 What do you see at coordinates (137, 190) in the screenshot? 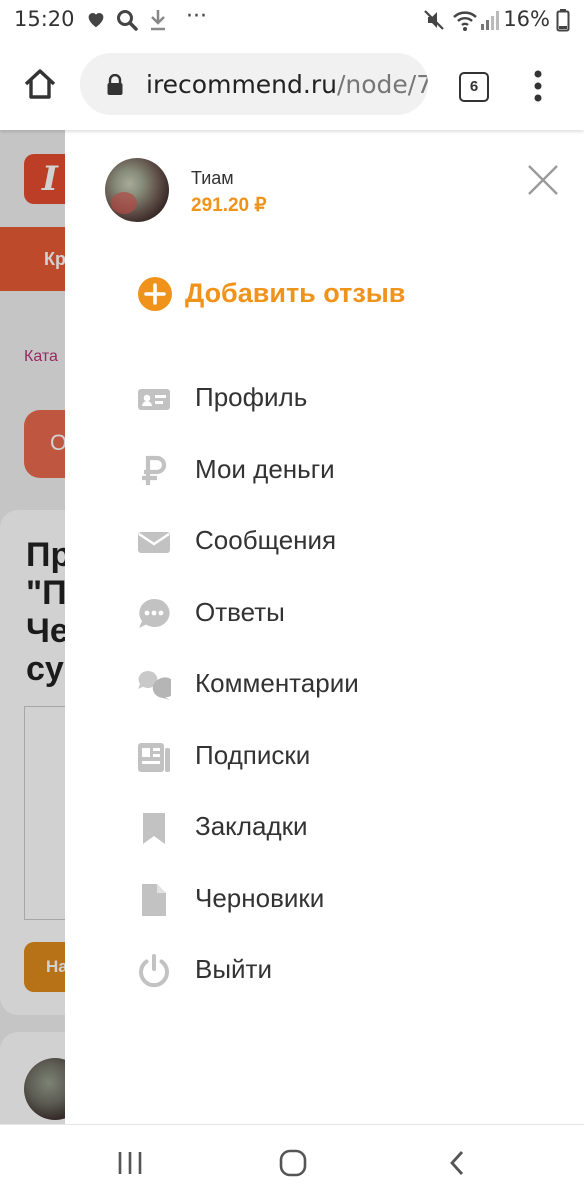
I see `user-avatar` at bounding box center [137, 190].